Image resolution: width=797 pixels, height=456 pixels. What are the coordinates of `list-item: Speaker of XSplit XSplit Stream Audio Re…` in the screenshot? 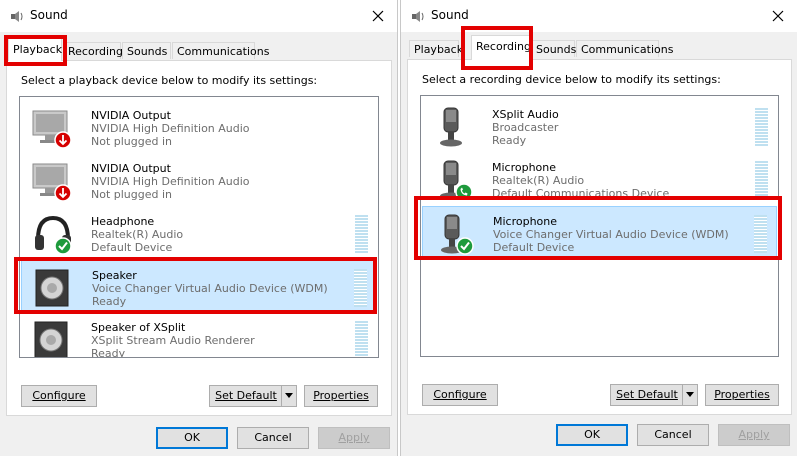 It's located at (199, 335).